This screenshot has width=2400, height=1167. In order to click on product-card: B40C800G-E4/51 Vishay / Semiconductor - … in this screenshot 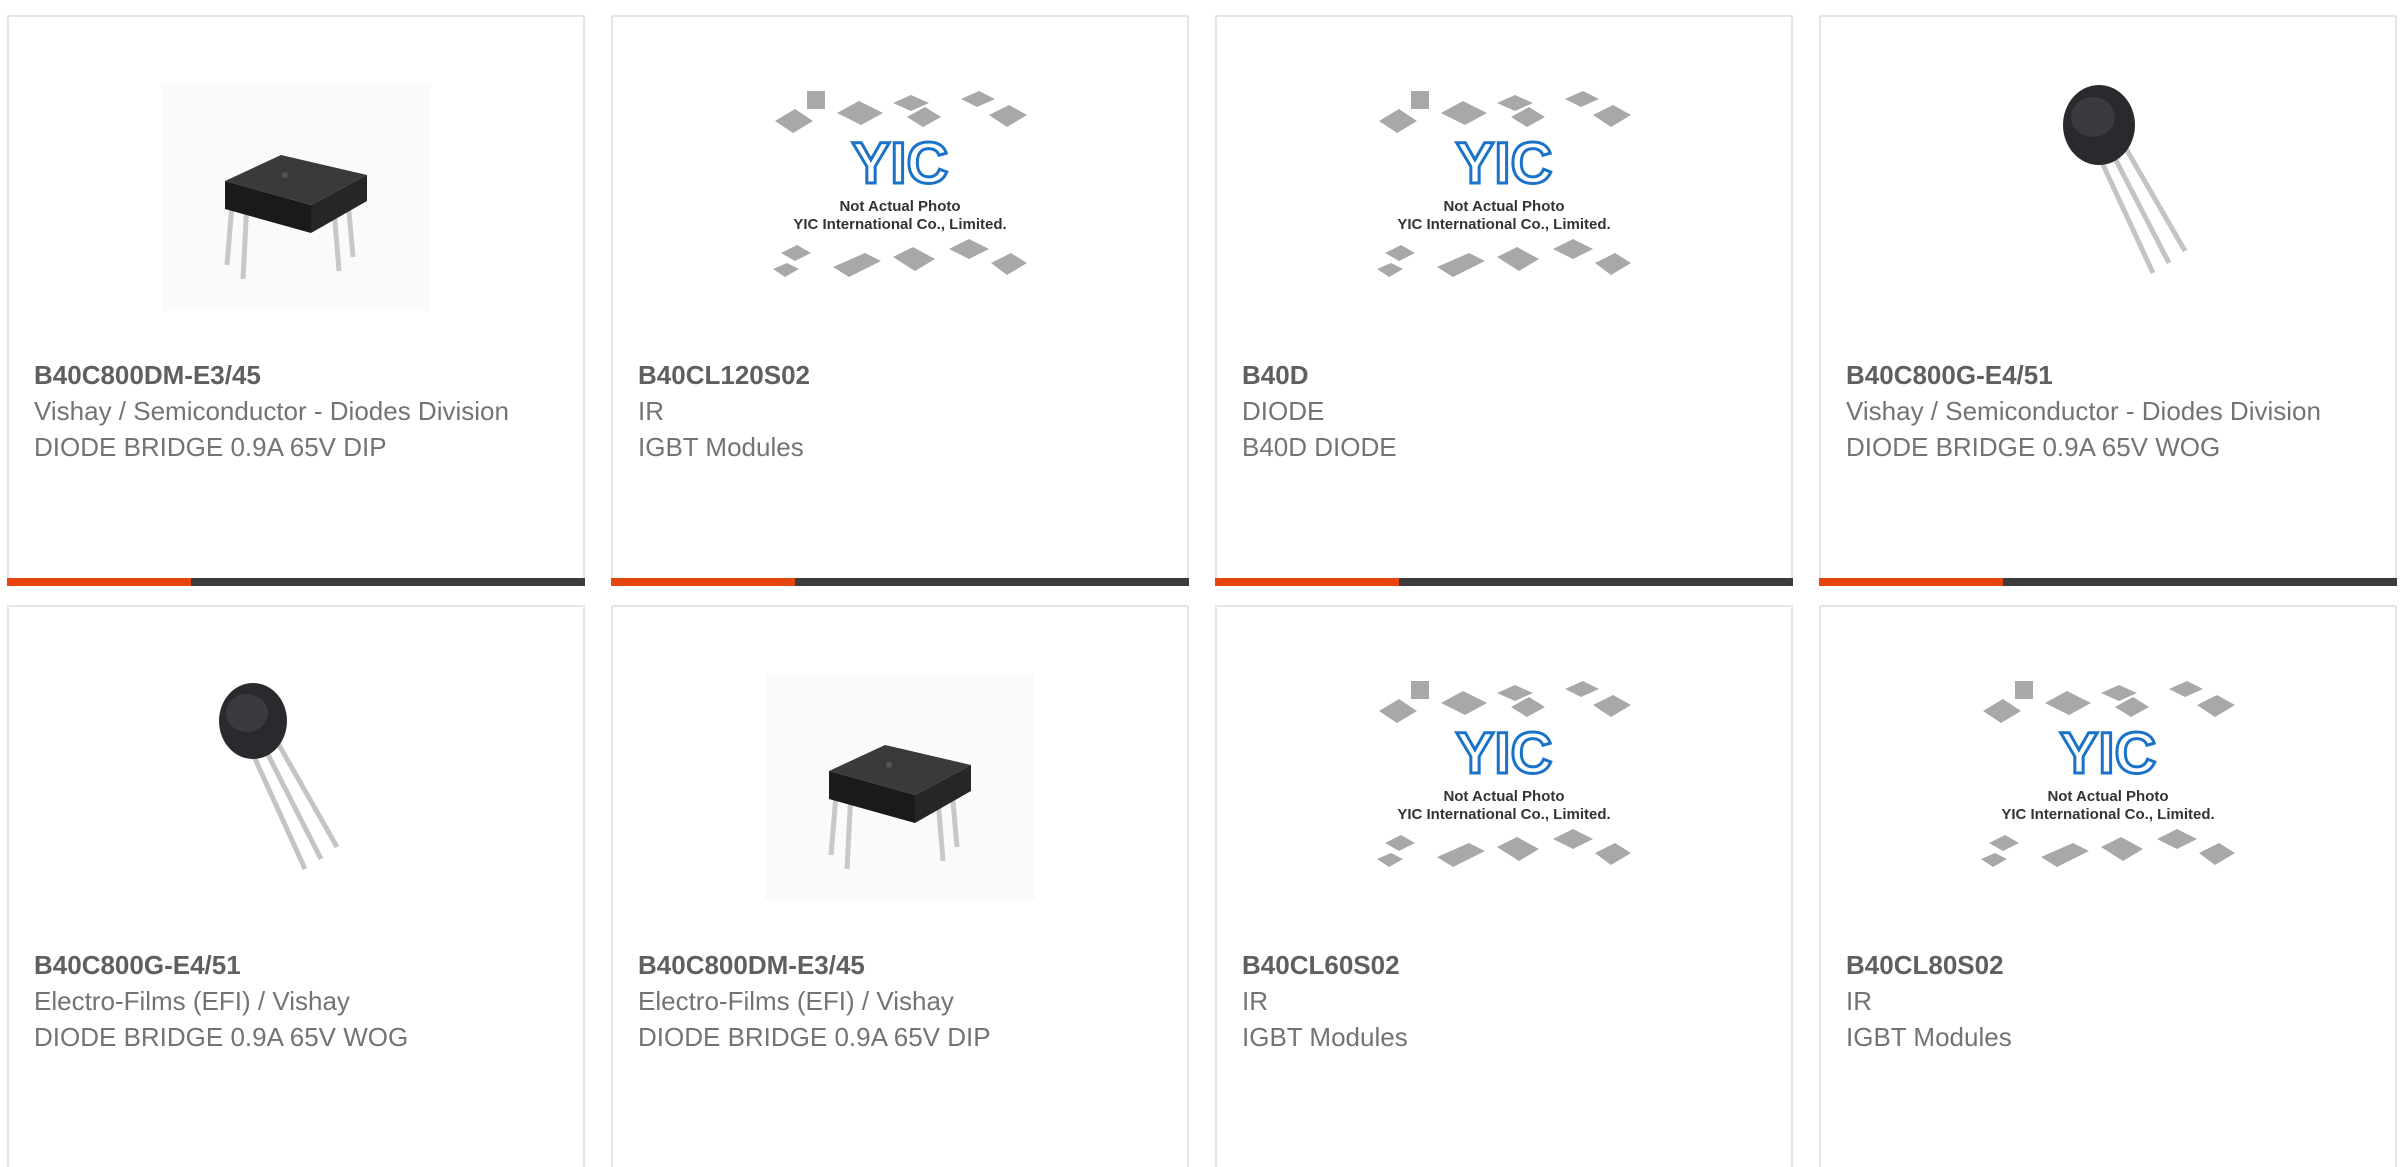, I will do `click(2108, 300)`.